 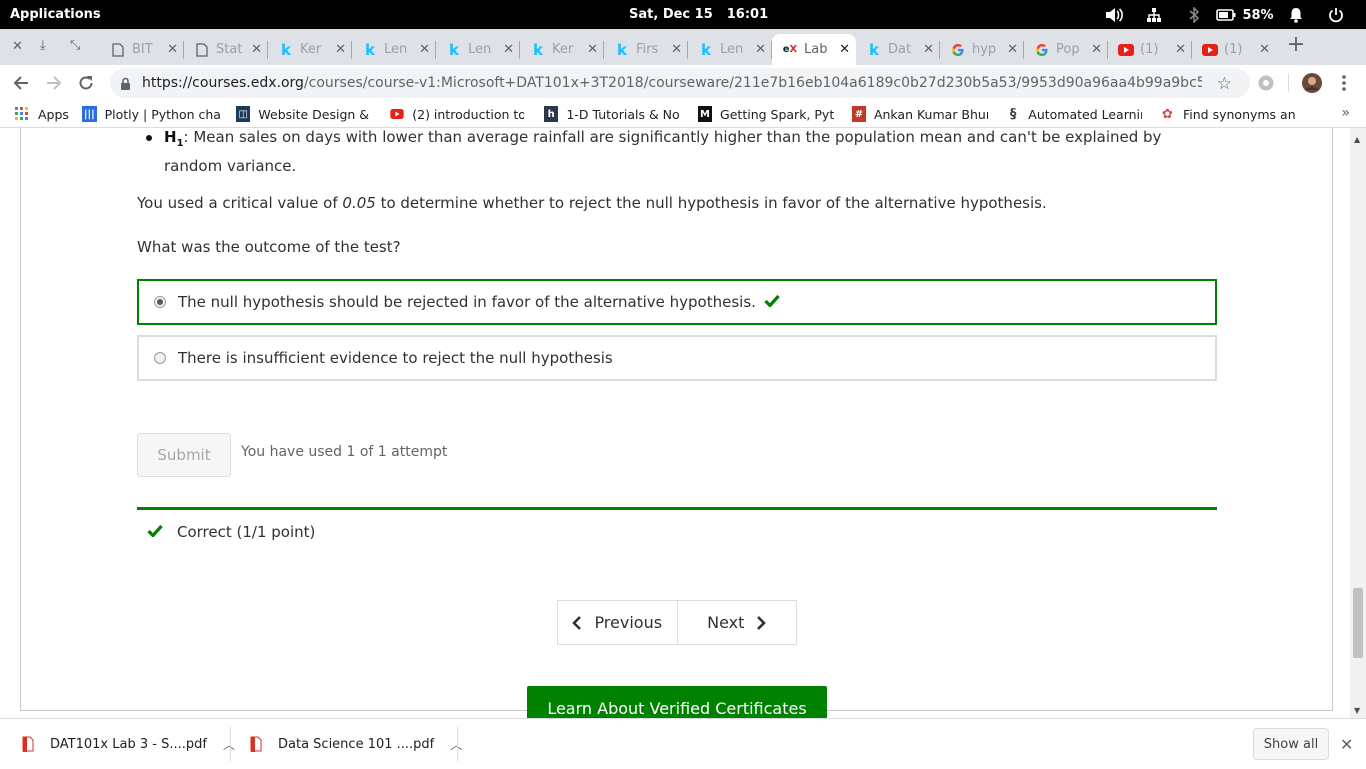 I want to click on radio-selected, so click(x=160, y=302).